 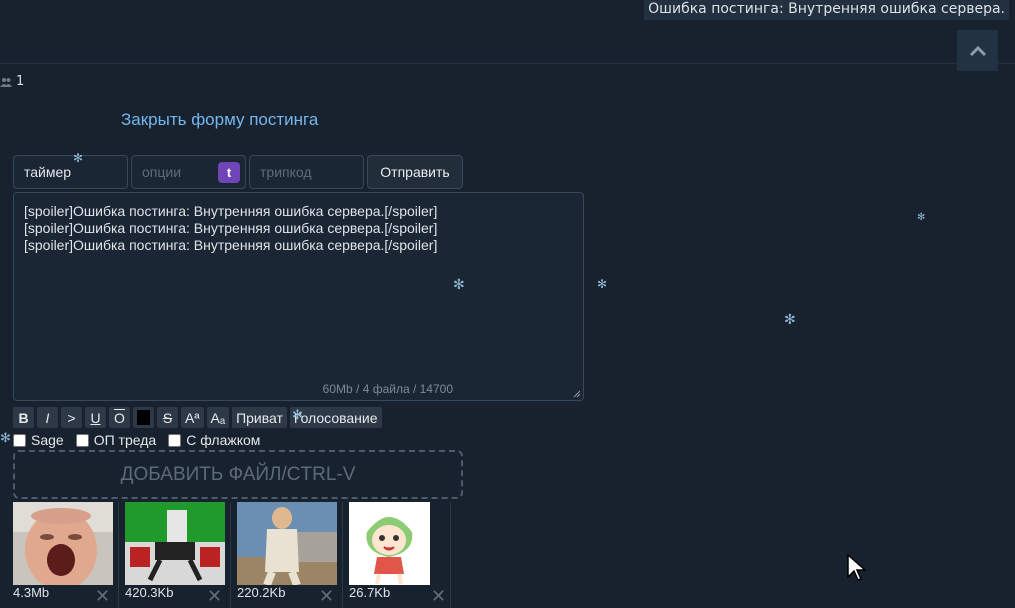 I want to click on private-button: Приват, so click(x=259, y=417).